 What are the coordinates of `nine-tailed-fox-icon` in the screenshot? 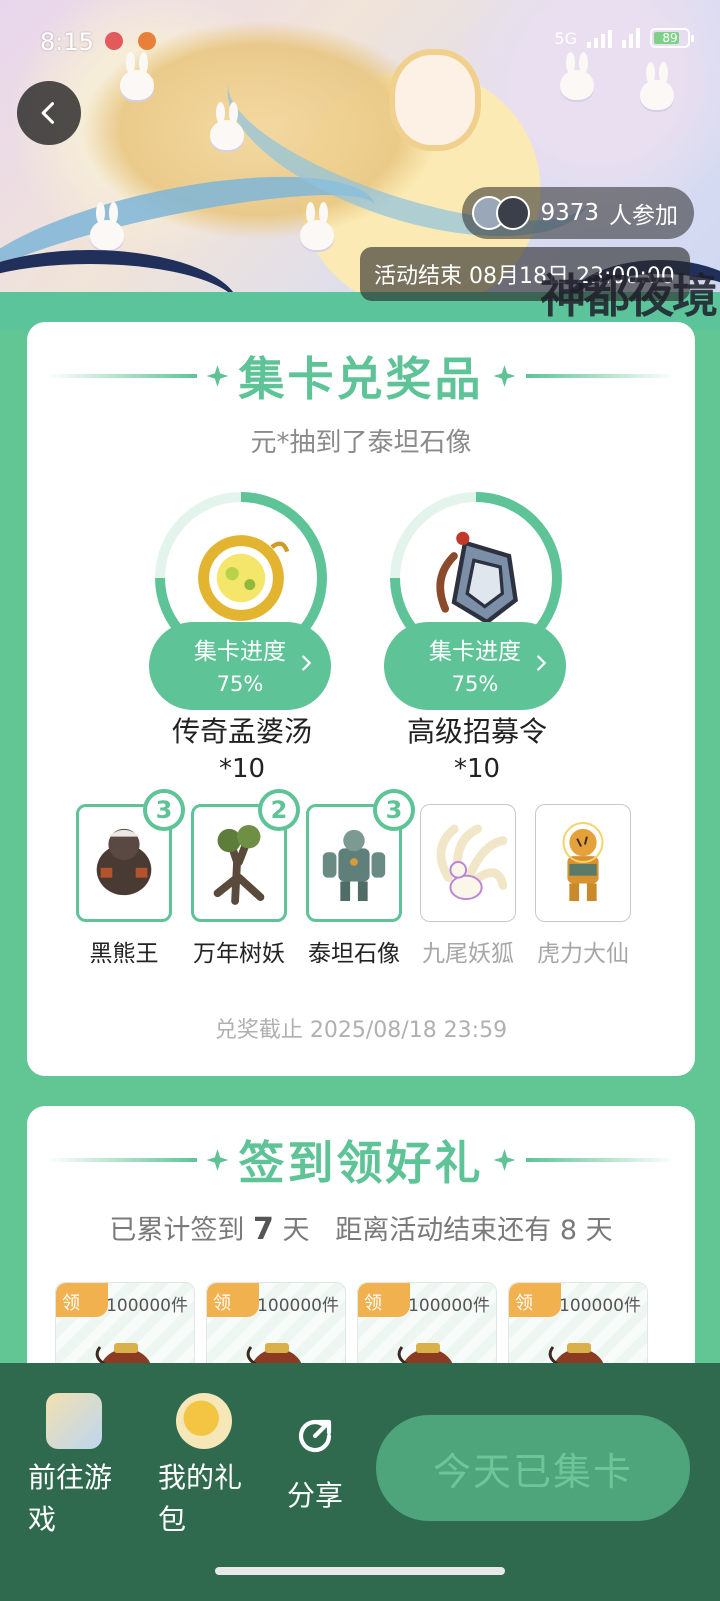 It's located at (471, 862).